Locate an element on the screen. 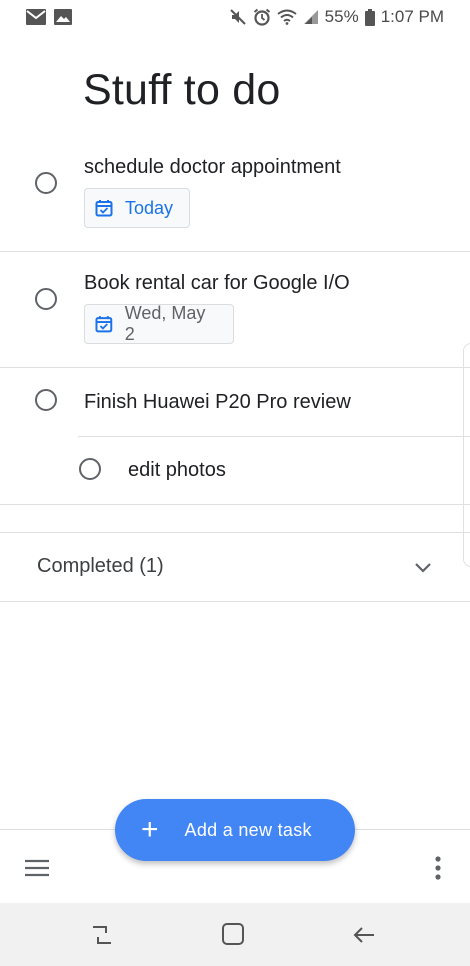 The width and height of the screenshot is (470, 966). page-title: Stuff to do is located at coordinates (182, 90).